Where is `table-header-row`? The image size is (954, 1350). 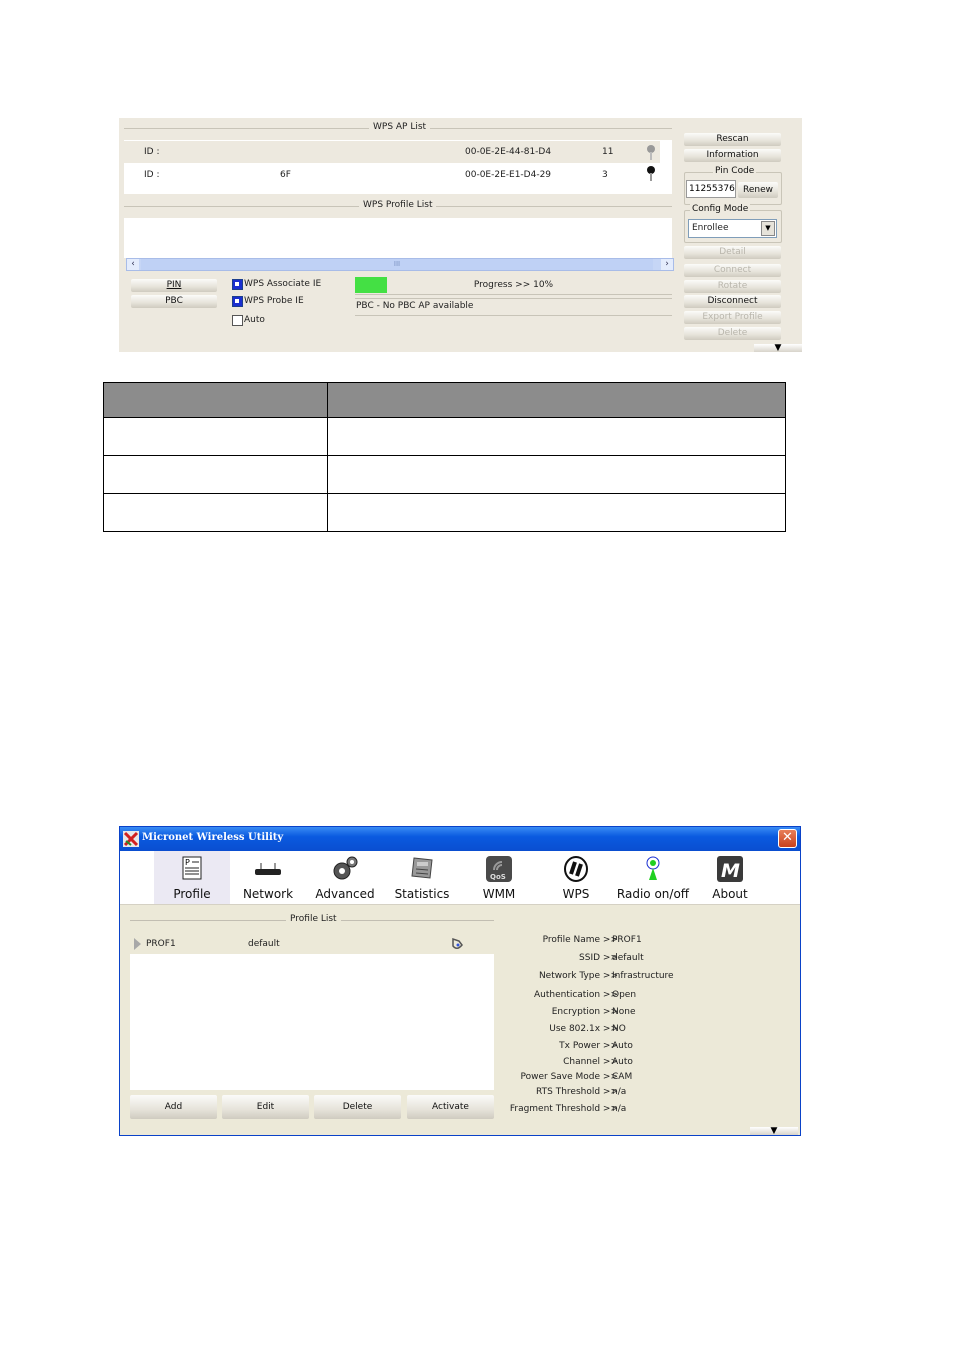 table-header-row is located at coordinates (444, 400).